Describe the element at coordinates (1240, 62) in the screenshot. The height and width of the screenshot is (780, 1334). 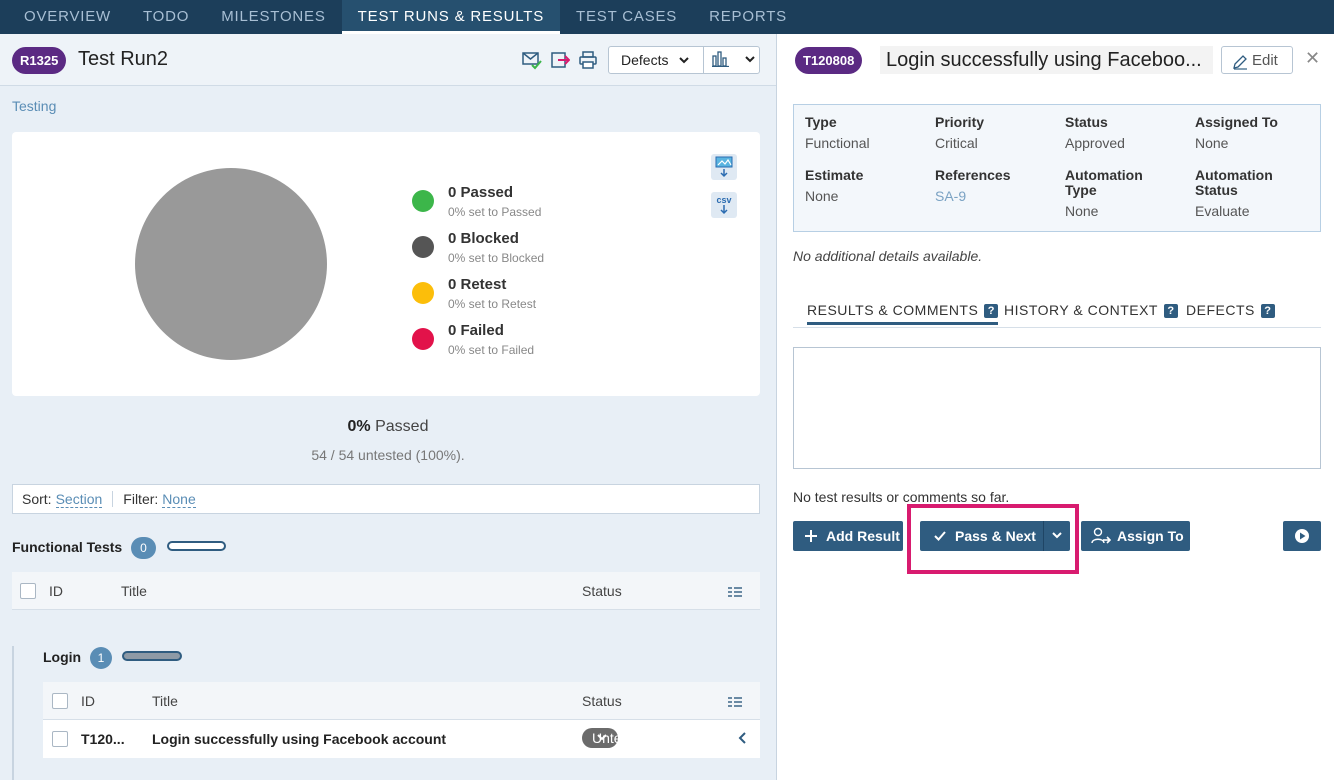
I see `pencil-icon` at that location.